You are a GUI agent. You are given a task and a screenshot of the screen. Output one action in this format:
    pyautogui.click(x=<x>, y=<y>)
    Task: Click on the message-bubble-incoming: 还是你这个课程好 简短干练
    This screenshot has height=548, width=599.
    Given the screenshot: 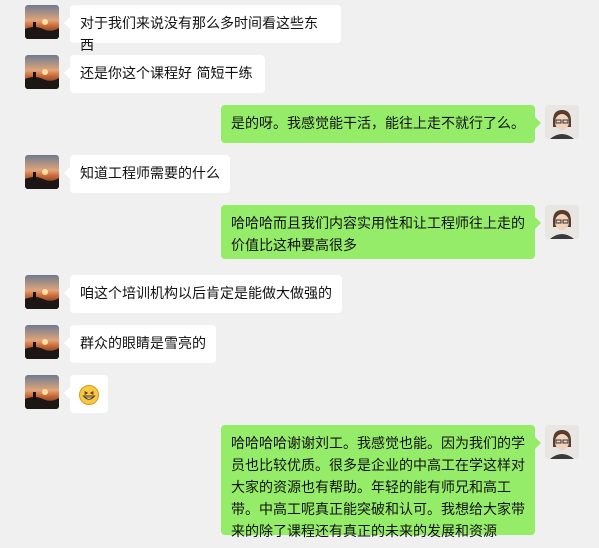 What is the action you would take?
    pyautogui.click(x=164, y=74)
    